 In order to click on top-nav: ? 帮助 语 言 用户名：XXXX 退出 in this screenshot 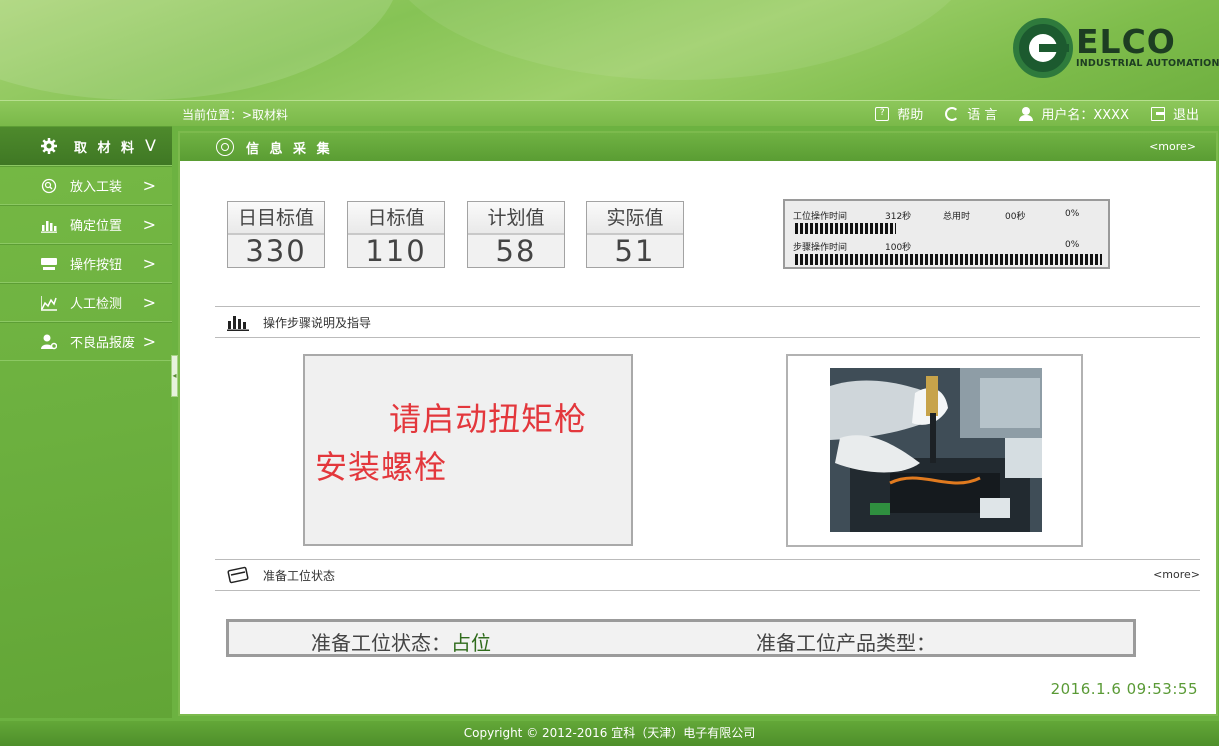, I will do `click(1026, 113)`.